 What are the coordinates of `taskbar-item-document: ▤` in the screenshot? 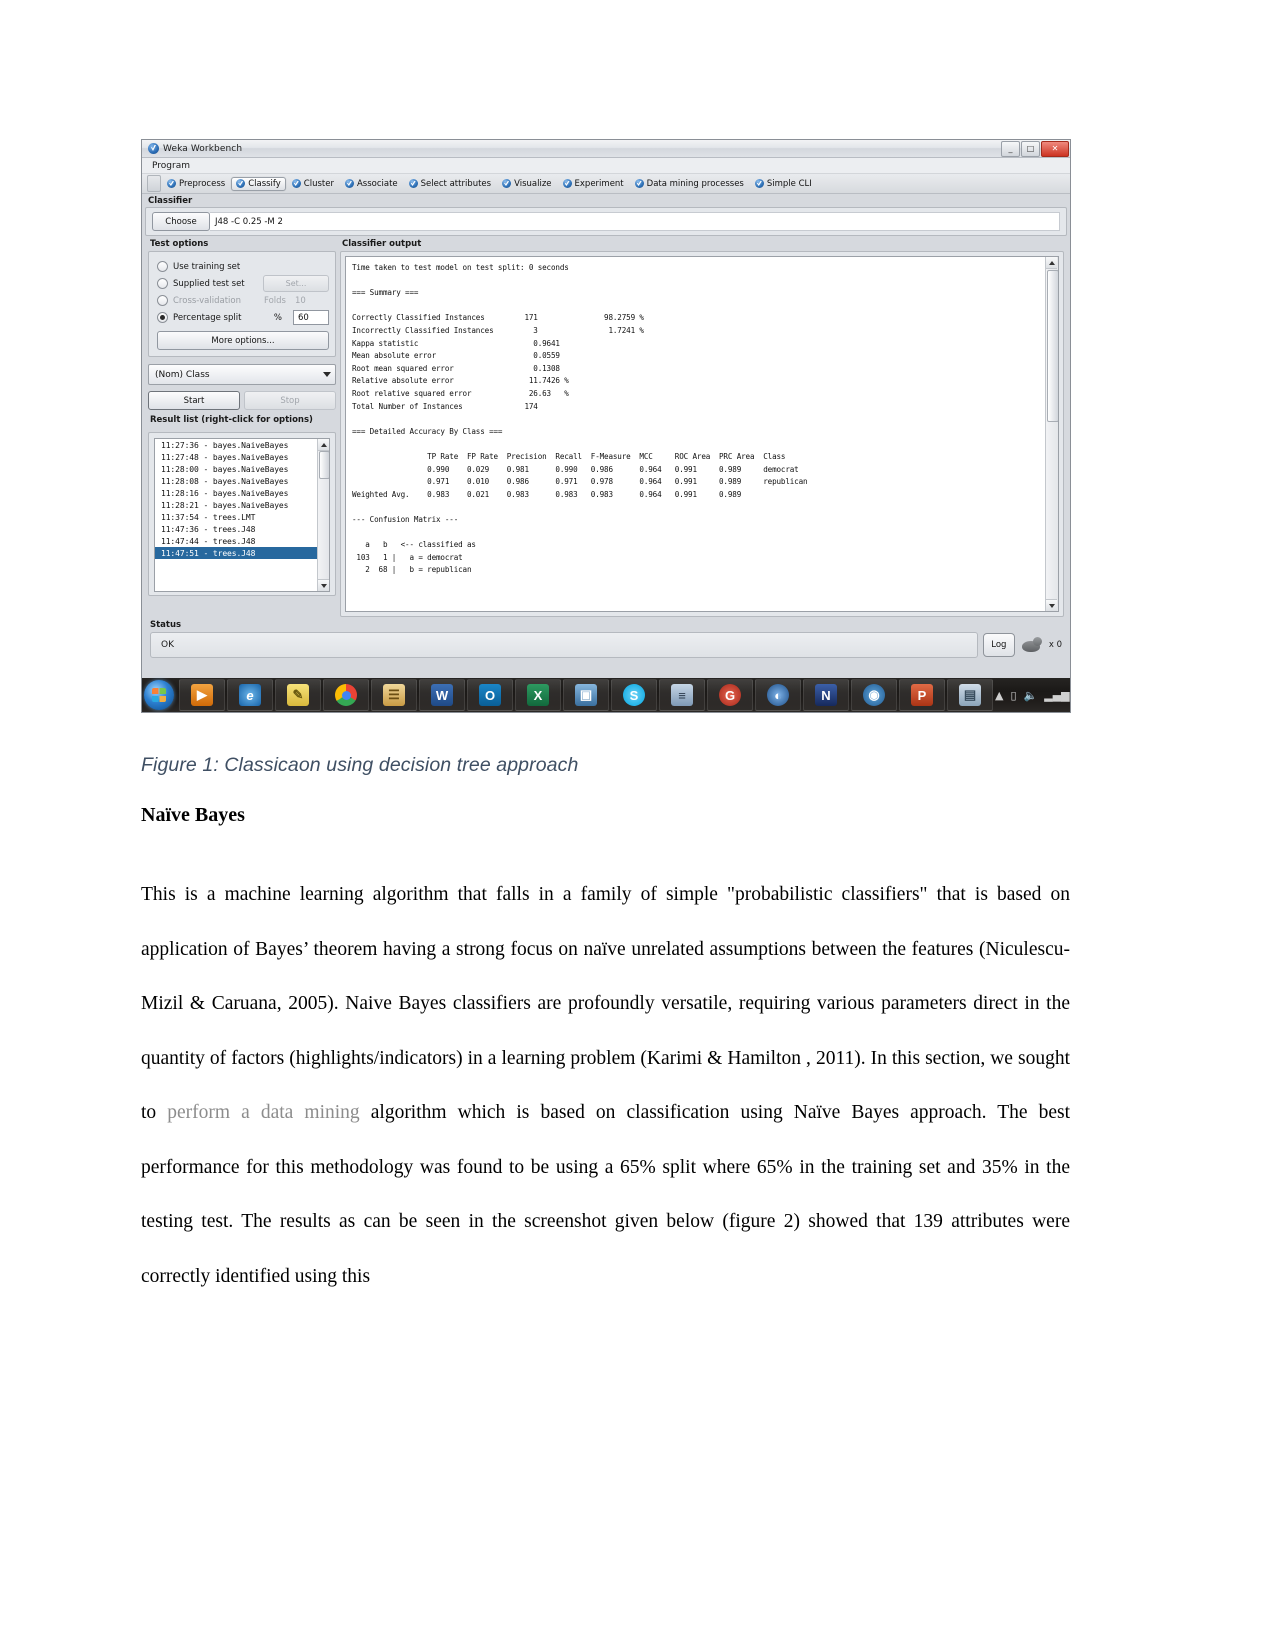 It's located at (970, 695).